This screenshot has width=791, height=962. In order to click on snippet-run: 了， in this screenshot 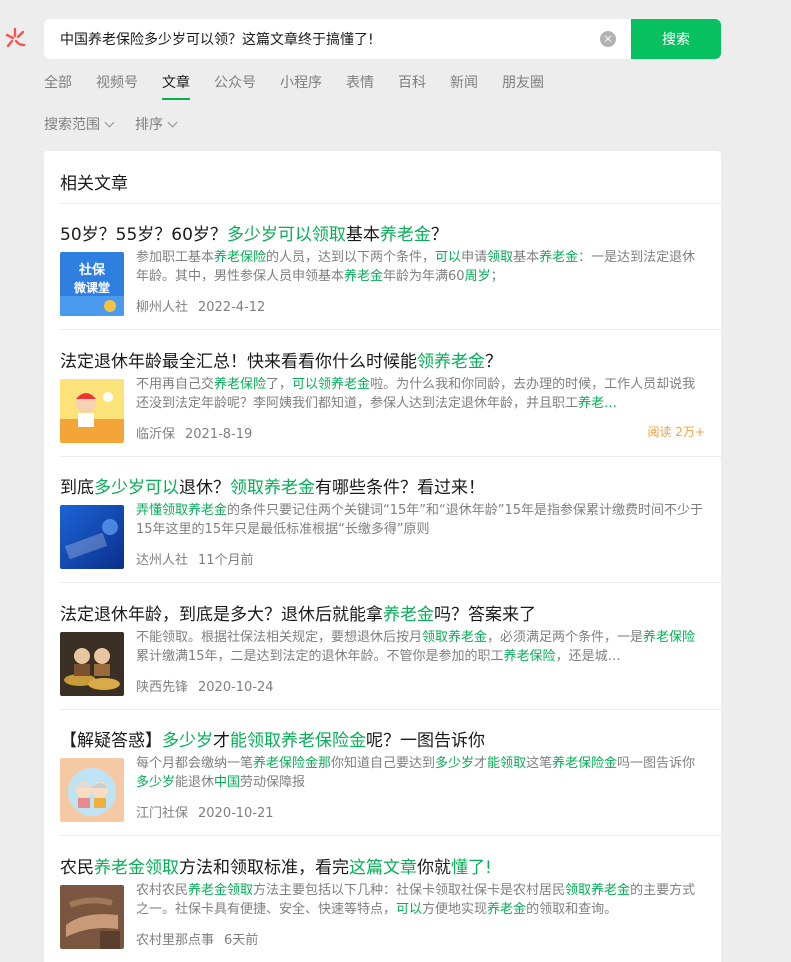, I will do `click(279, 384)`.